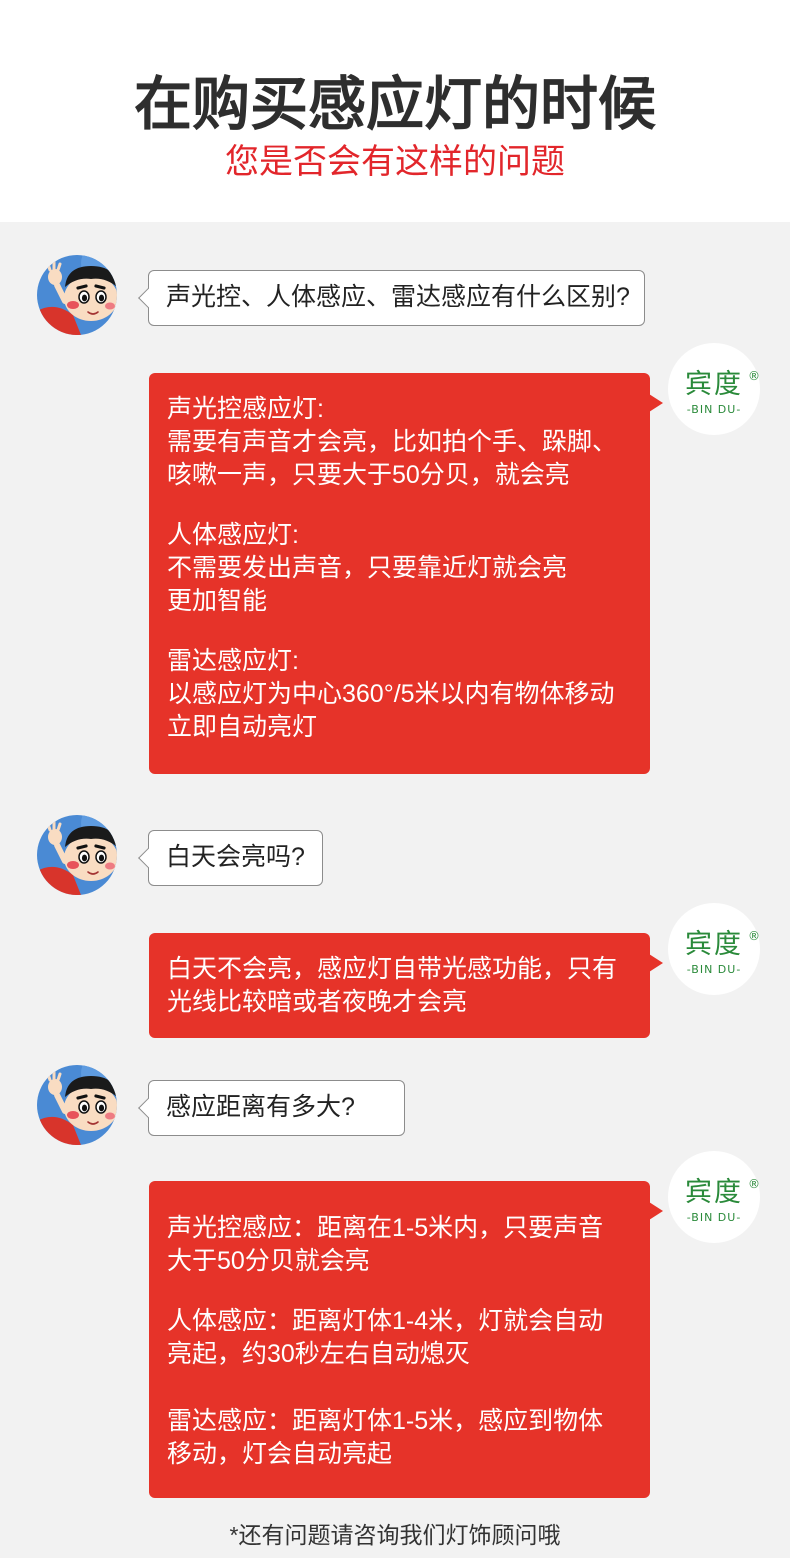  What do you see at coordinates (391, 694) in the screenshot?
I see `answer-line: 以感应灯为中心360°/5米以内有物体移动` at bounding box center [391, 694].